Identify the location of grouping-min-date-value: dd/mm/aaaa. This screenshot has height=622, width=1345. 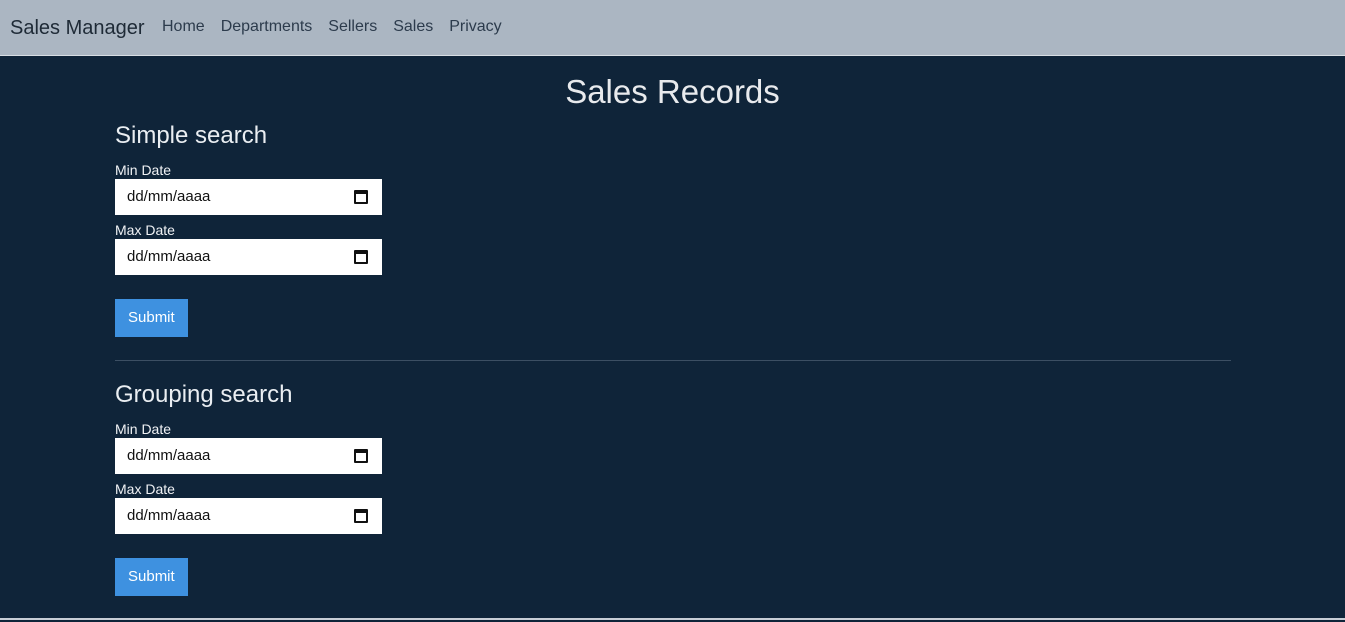
(169, 455).